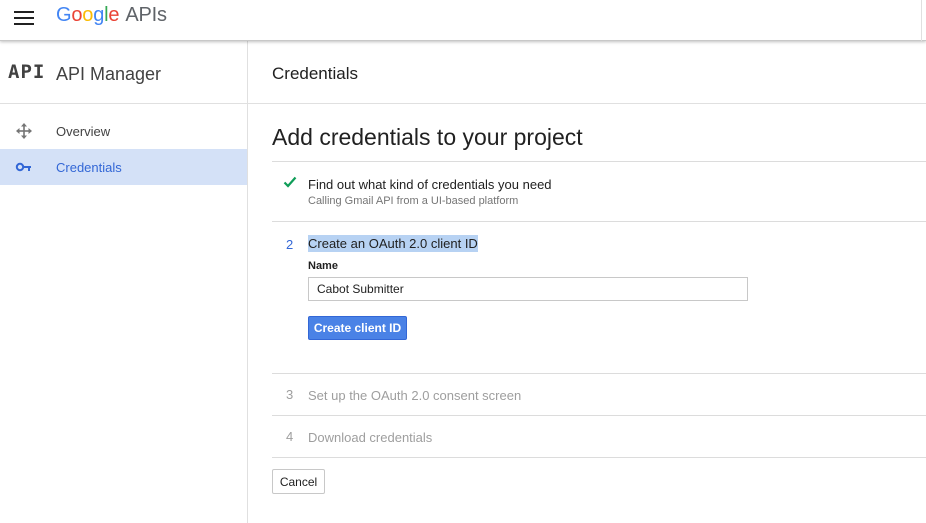 The image size is (926, 523). I want to click on sidebar-item-credentials: Credentials, so click(123, 167).